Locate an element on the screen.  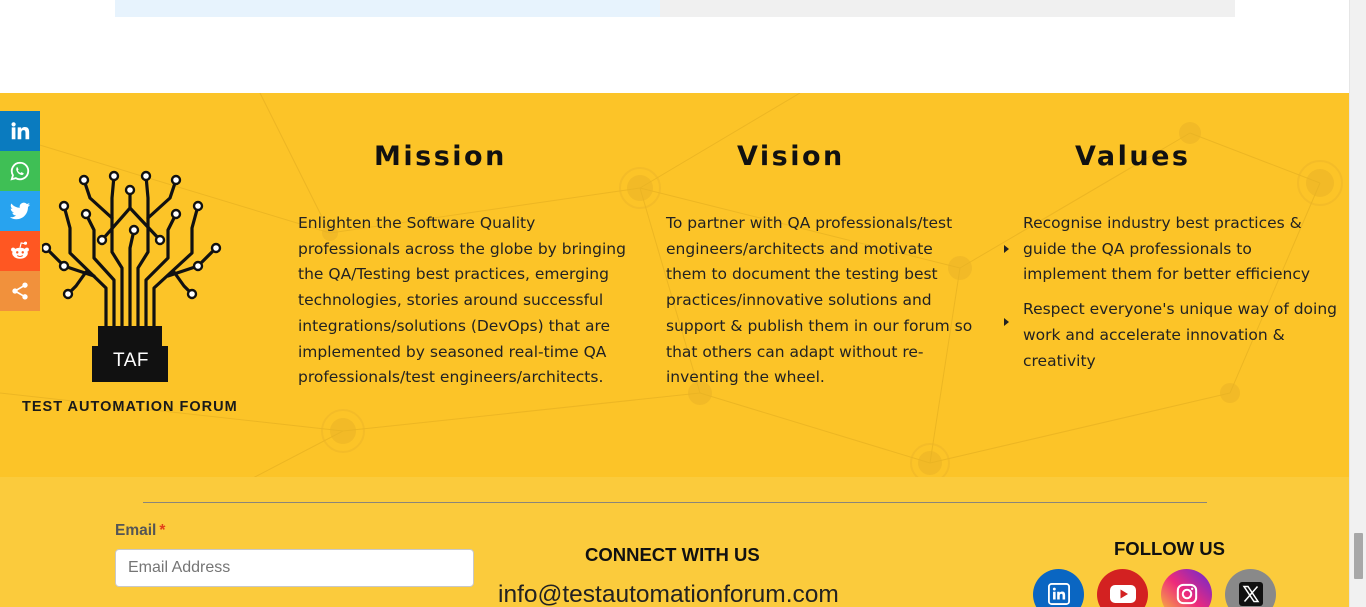
logo-caption: TEST AUTOMATION FORUM is located at coordinates (130, 407).